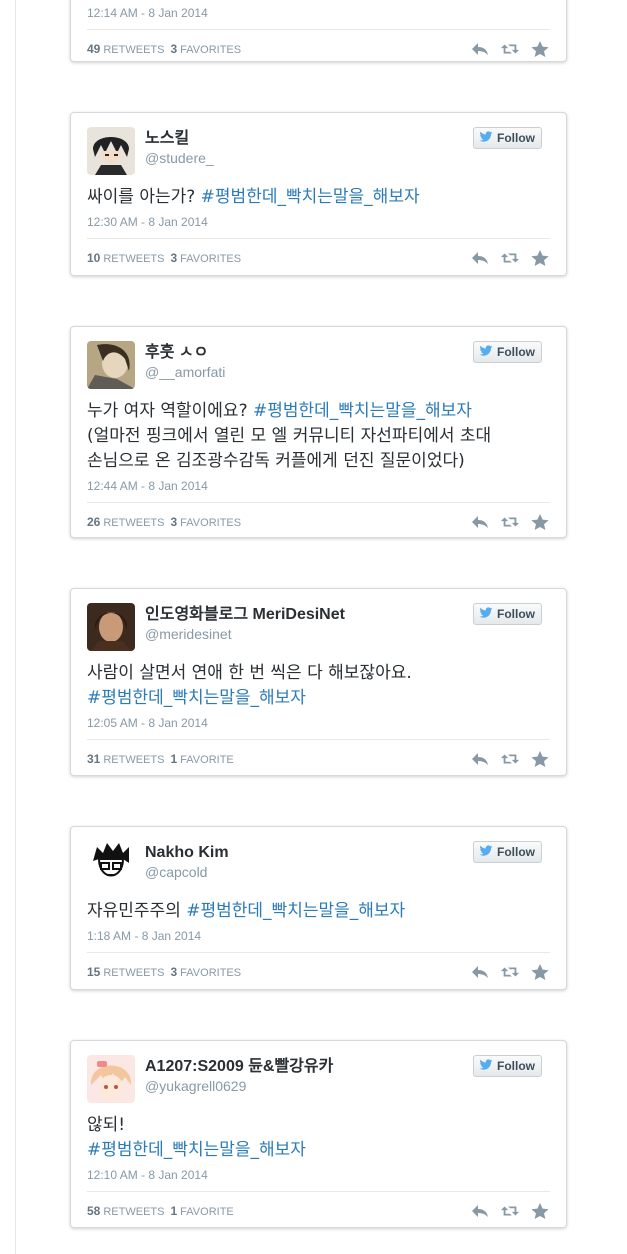 The width and height of the screenshot is (627, 1254). Describe the element at coordinates (111, 1079) in the screenshot. I see `anime-girl-avatar` at that location.